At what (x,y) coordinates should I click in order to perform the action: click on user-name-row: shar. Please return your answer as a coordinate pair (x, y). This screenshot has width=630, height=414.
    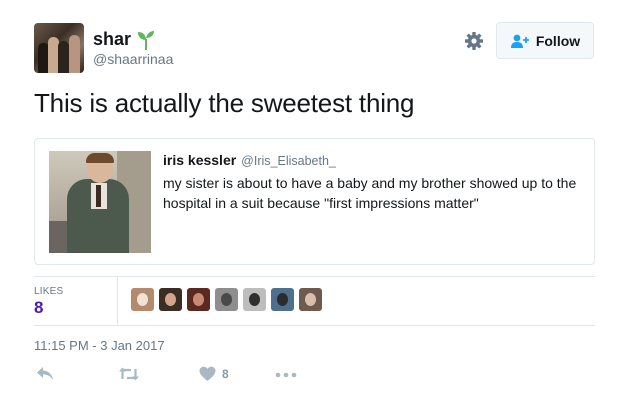
    Looking at the image, I should click on (124, 39).